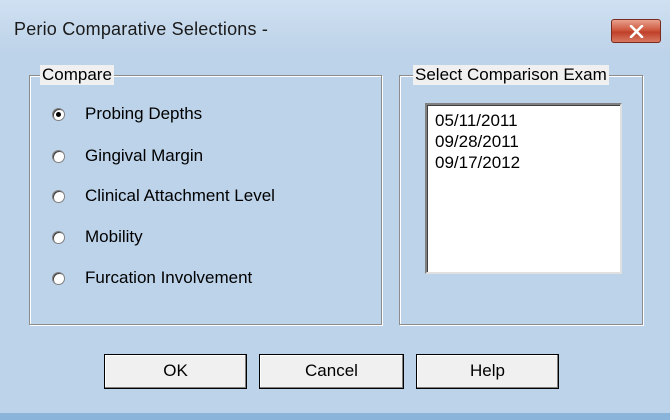  What do you see at coordinates (77, 75) in the screenshot?
I see `compare-group-label: Compare` at bounding box center [77, 75].